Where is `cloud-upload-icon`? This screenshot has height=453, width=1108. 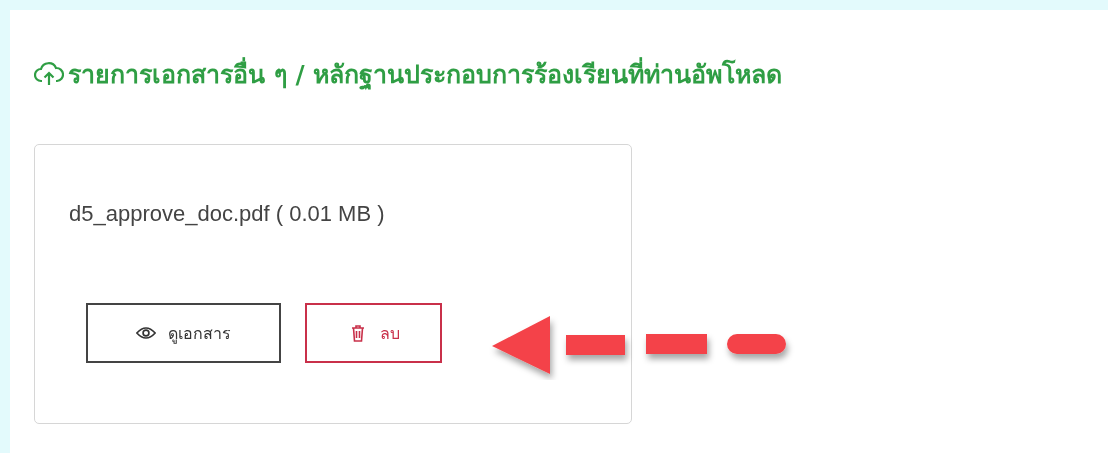 cloud-upload-icon is located at coordinates (49, 74).